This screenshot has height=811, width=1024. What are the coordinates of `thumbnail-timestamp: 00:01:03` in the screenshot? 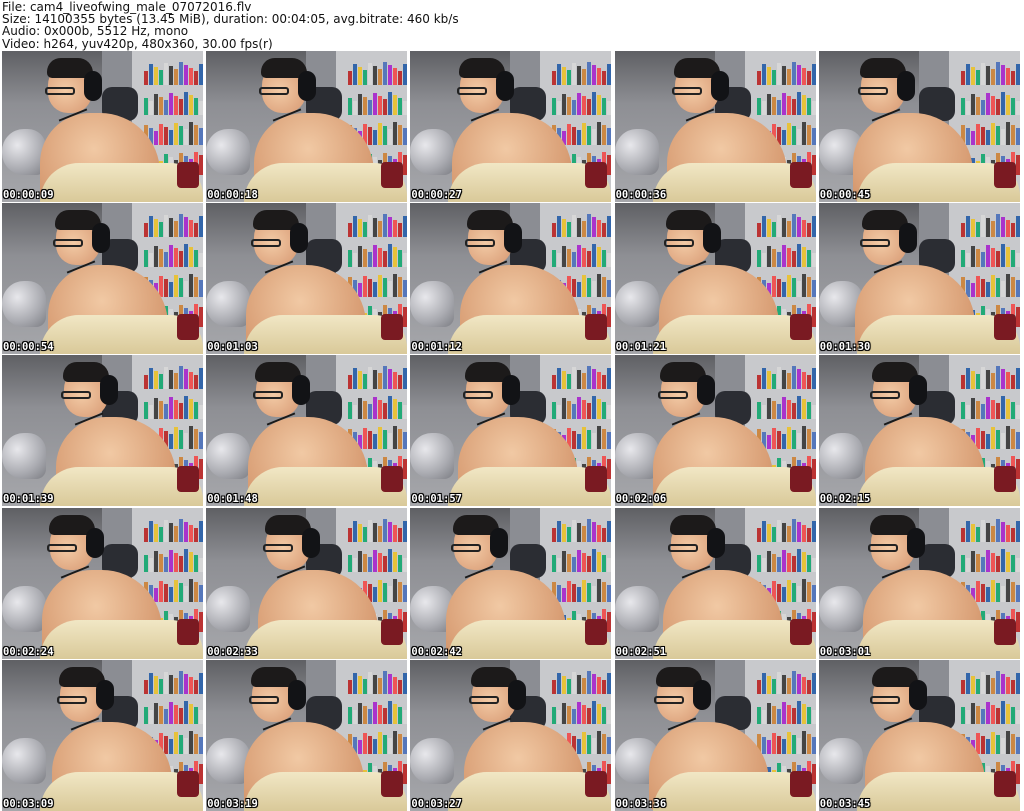 It's located at (232, 347).